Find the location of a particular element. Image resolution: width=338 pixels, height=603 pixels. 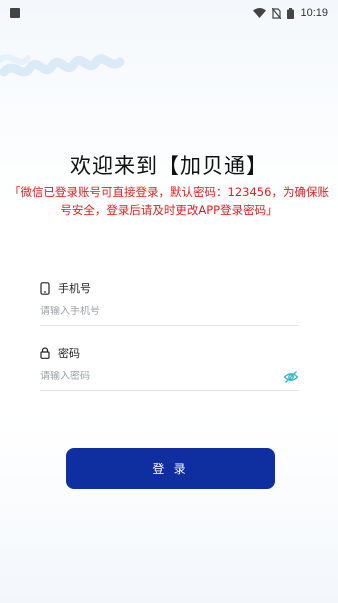

status-right: 10:19 is located at coordinates (290, 13).